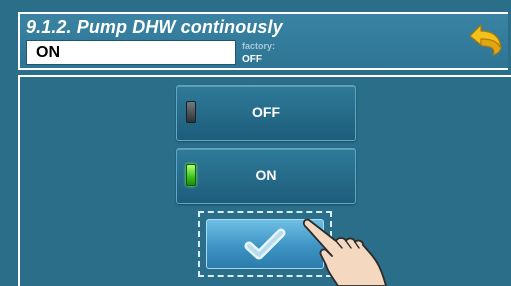  Describe the element at coordinates (252, 59) in the screenshot. I see `factory-value: OFF` at that location.